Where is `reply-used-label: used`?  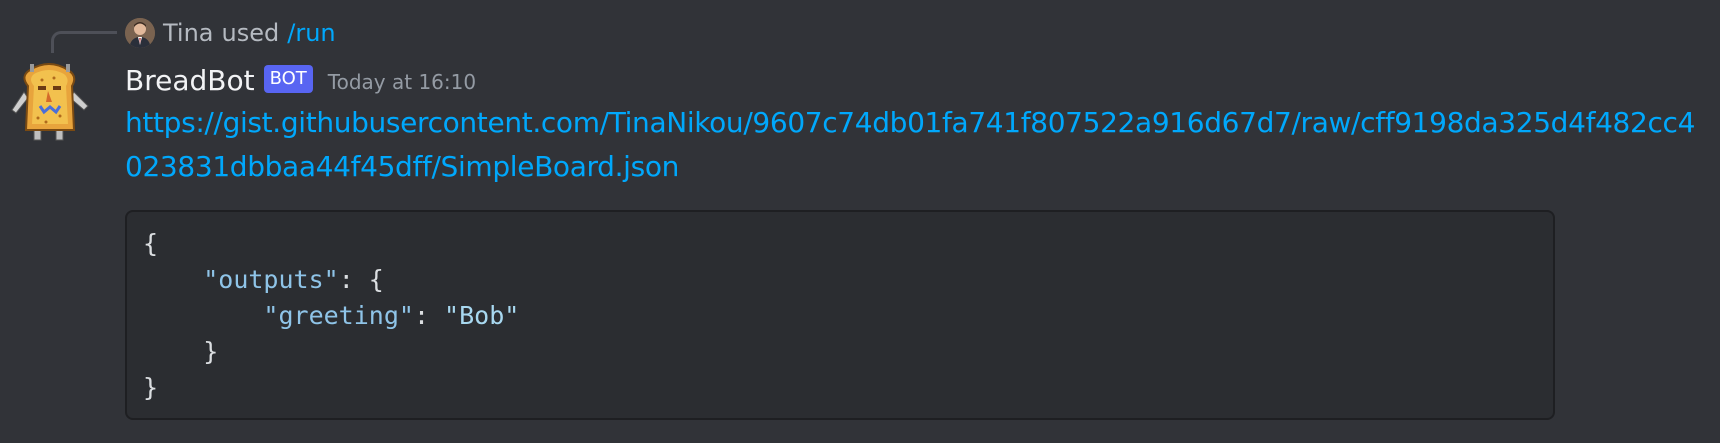
reply-used-label: used is located at coordinates (250, 33).